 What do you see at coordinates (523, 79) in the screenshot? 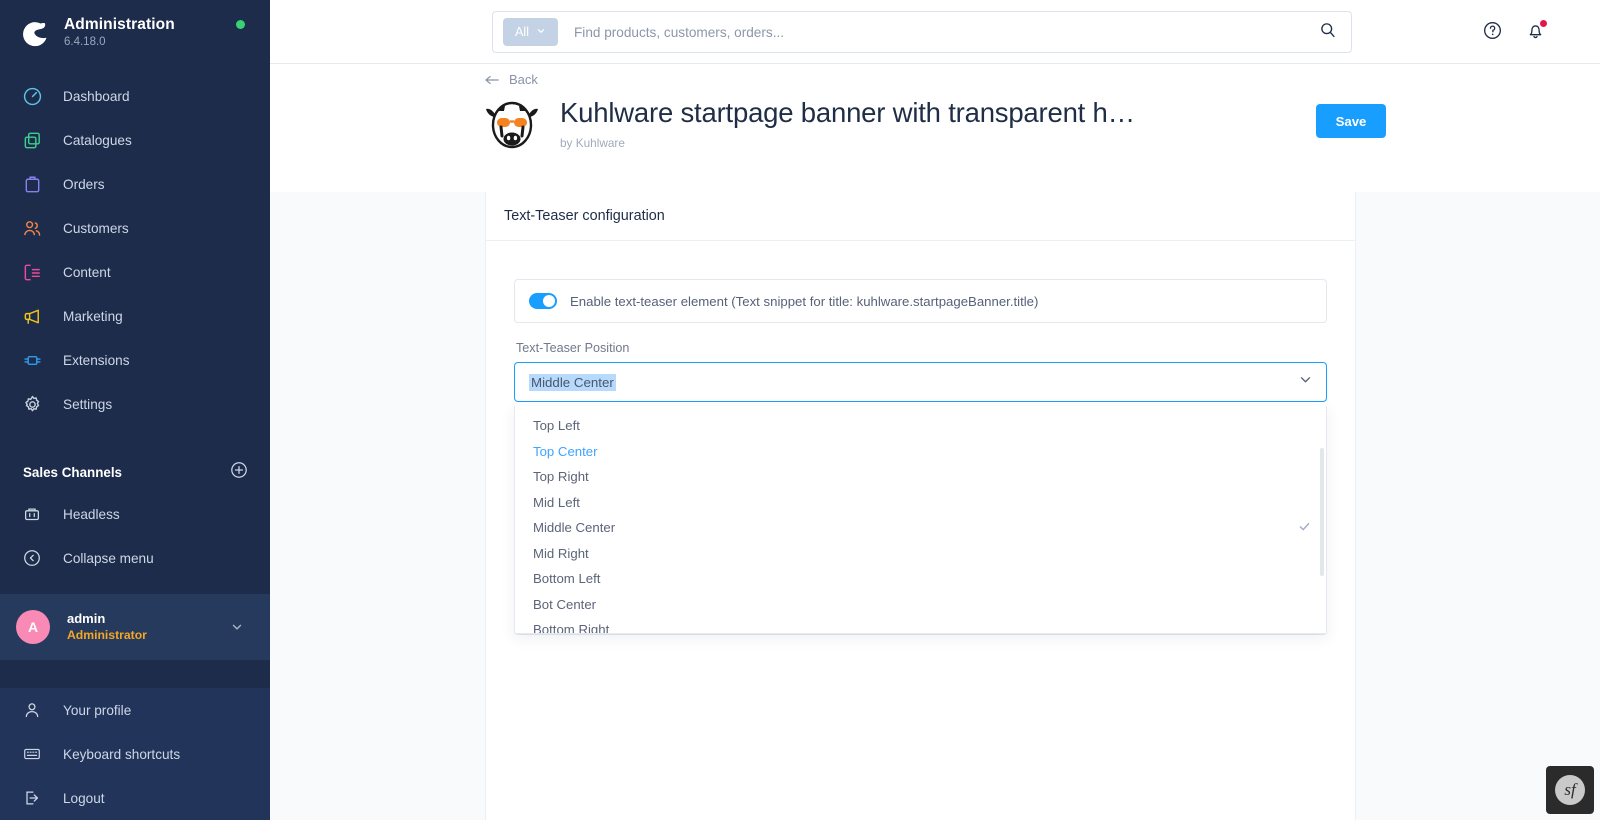
I see `back-label: Back` at bounding box center [523, 79].